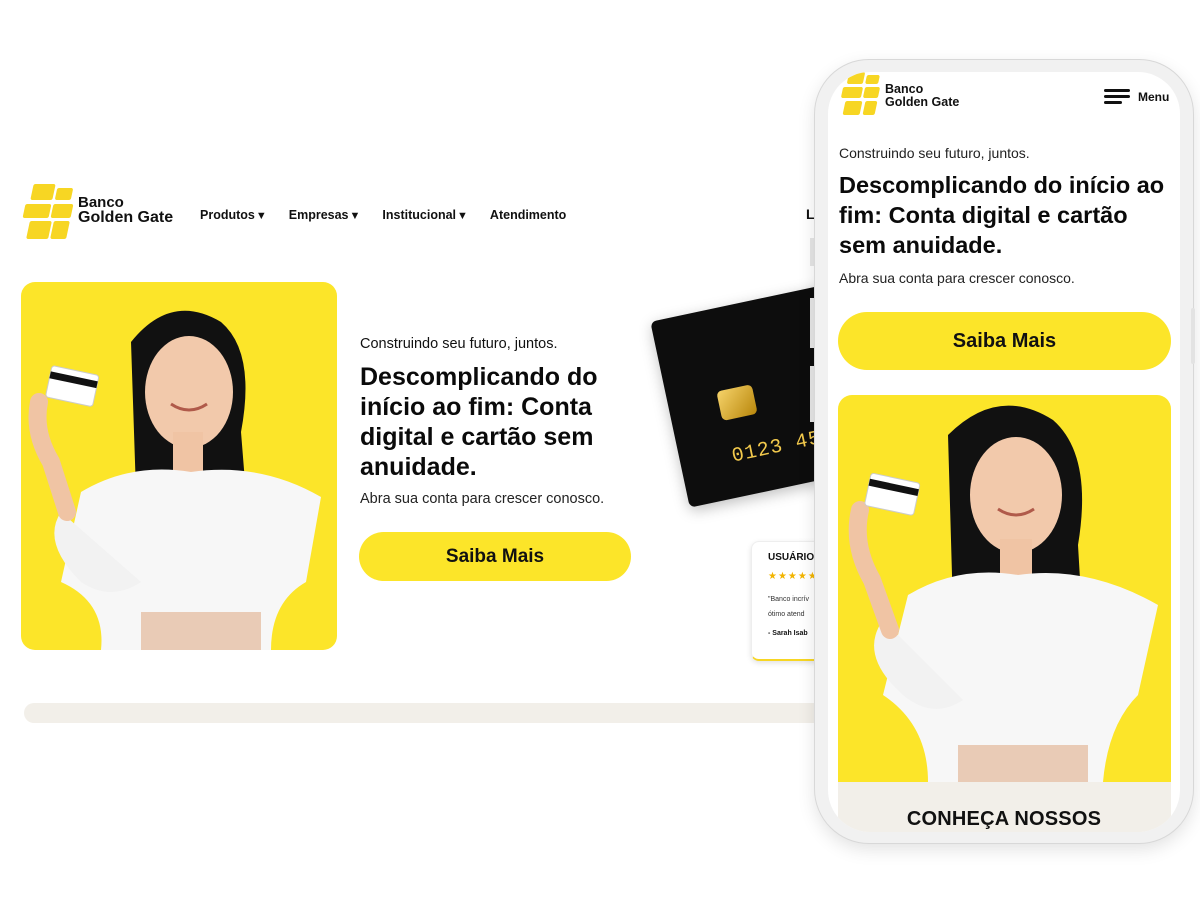  What do you see at coordinates (482, 499) in the screenshot?
I see `hero-subtitle: Abra sua conta para crescer conosco.` at bounding box center [482, 499].